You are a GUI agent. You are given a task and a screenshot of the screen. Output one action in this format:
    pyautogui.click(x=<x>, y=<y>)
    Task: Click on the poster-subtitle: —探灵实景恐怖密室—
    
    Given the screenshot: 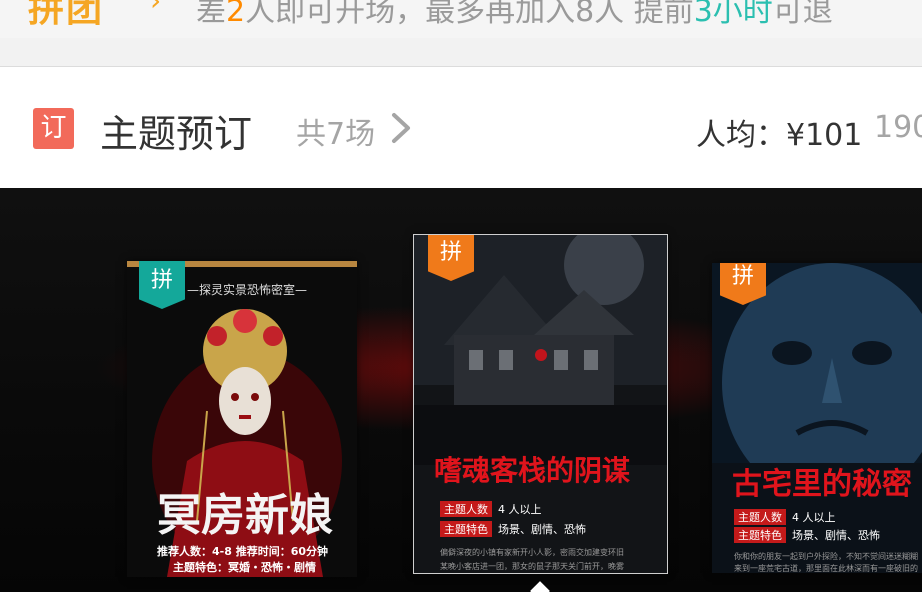 What is the action you would take?
    pyautogui.click(x=247, y=290)
    